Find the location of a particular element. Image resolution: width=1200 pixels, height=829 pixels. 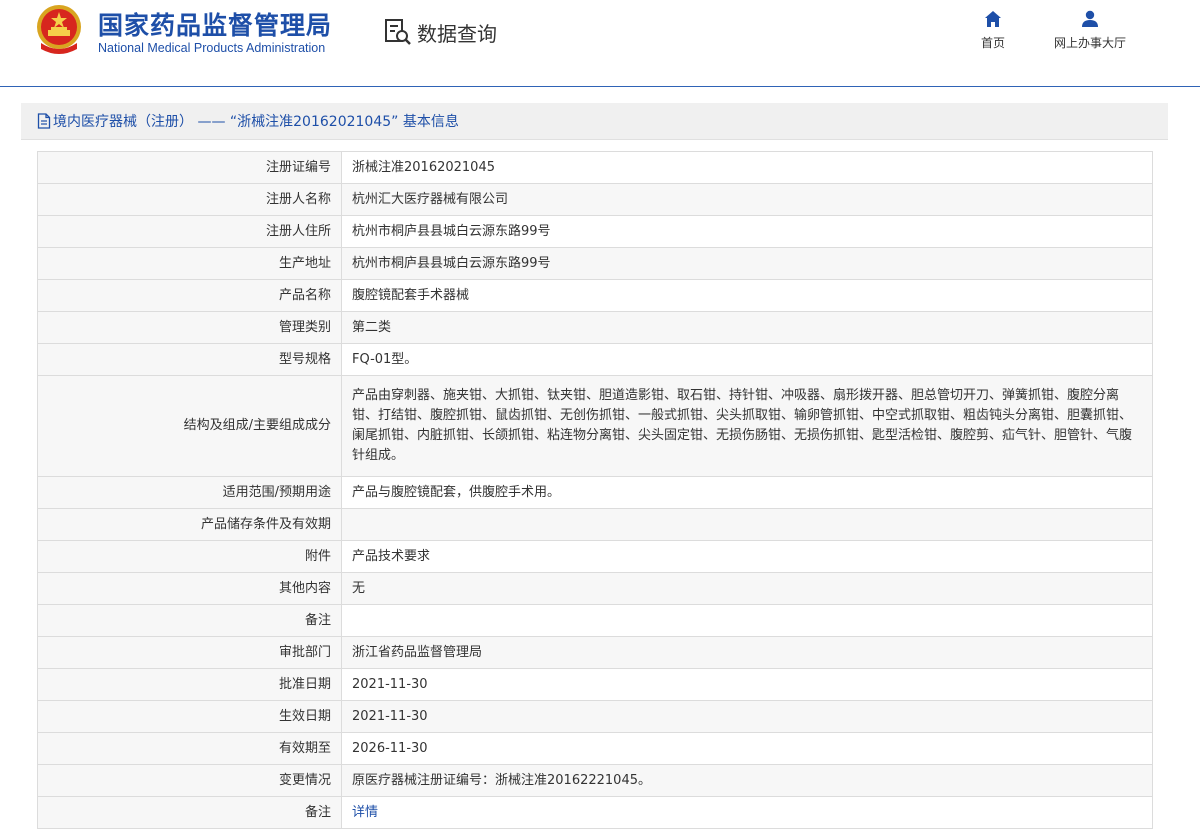

field-value: 产品与腹腔镜配套，供腹腔手术用。 is located at coordinates (747, 492).